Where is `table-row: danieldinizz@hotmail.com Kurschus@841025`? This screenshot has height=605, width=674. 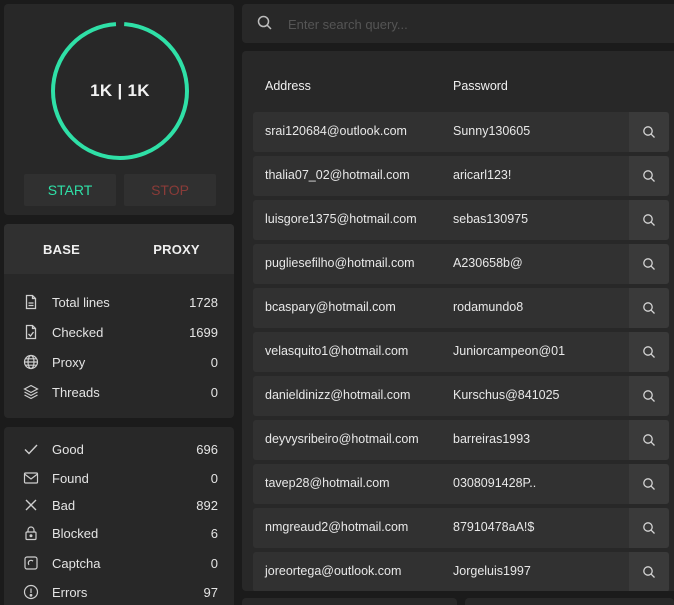 table-row: danieldinizz@hotmail.com Kurschus@841025 is located at coordinates (461, 396).